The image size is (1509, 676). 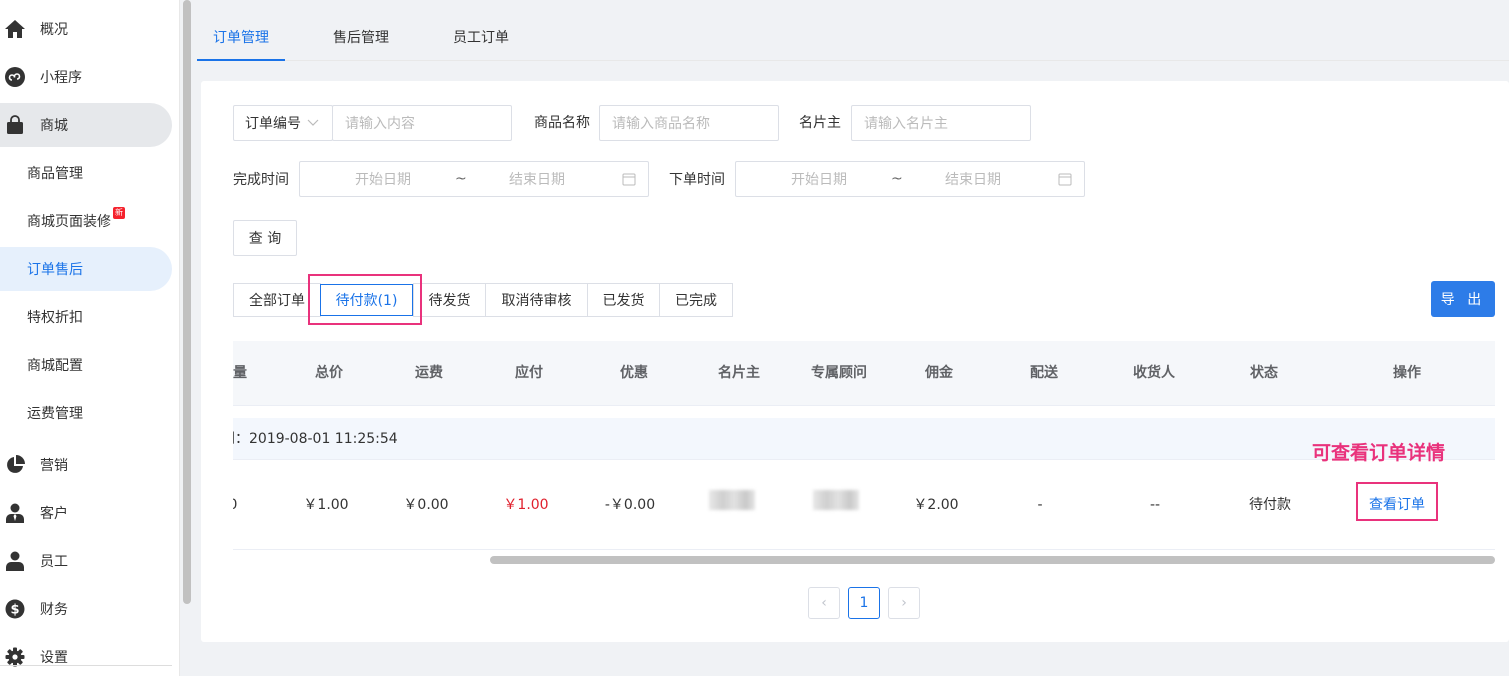 What do you see at coordinates (54, 514) in the screenshot?
I see `sidebar-item-label: 客户` at bounding box center [54, 514].